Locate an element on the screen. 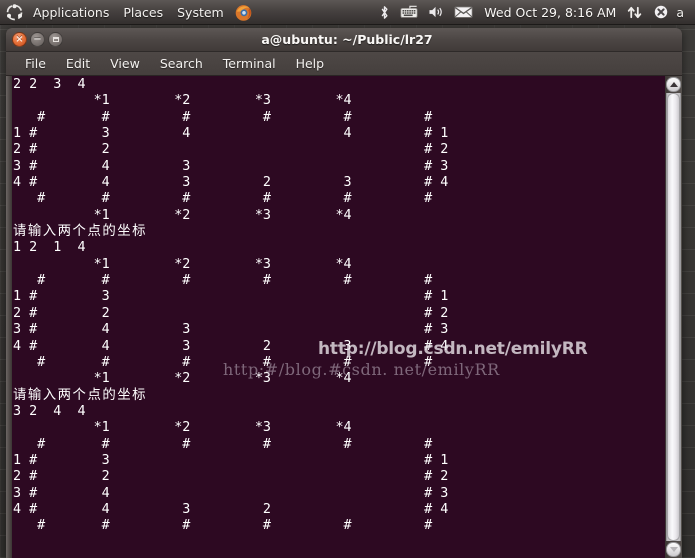 This screenshot has width=695, height=558. scrollbar-thumb is located at coordinates (673, 317).